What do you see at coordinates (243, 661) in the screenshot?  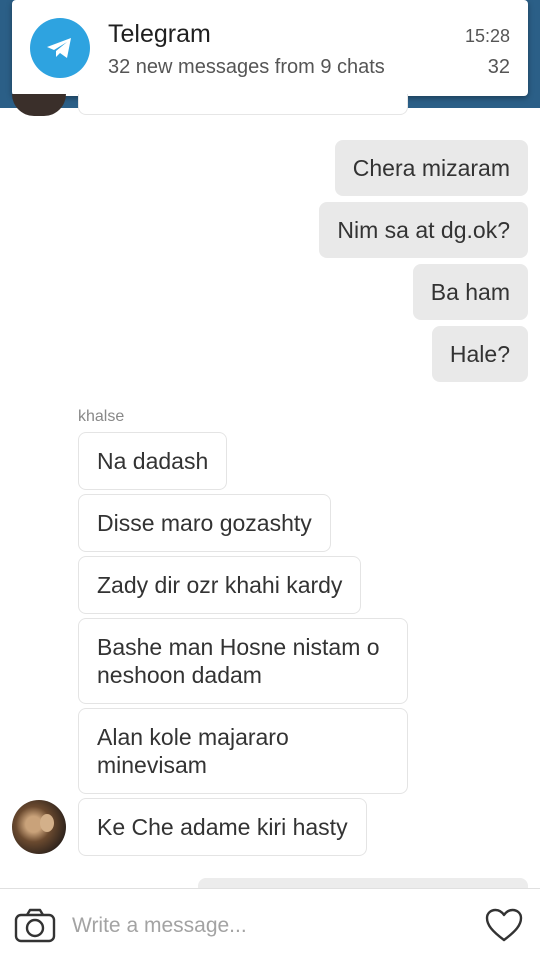 I see `incoming-message: Bashe man Hosne nistam o neshoon dadam` at bounding box center [243, 661].